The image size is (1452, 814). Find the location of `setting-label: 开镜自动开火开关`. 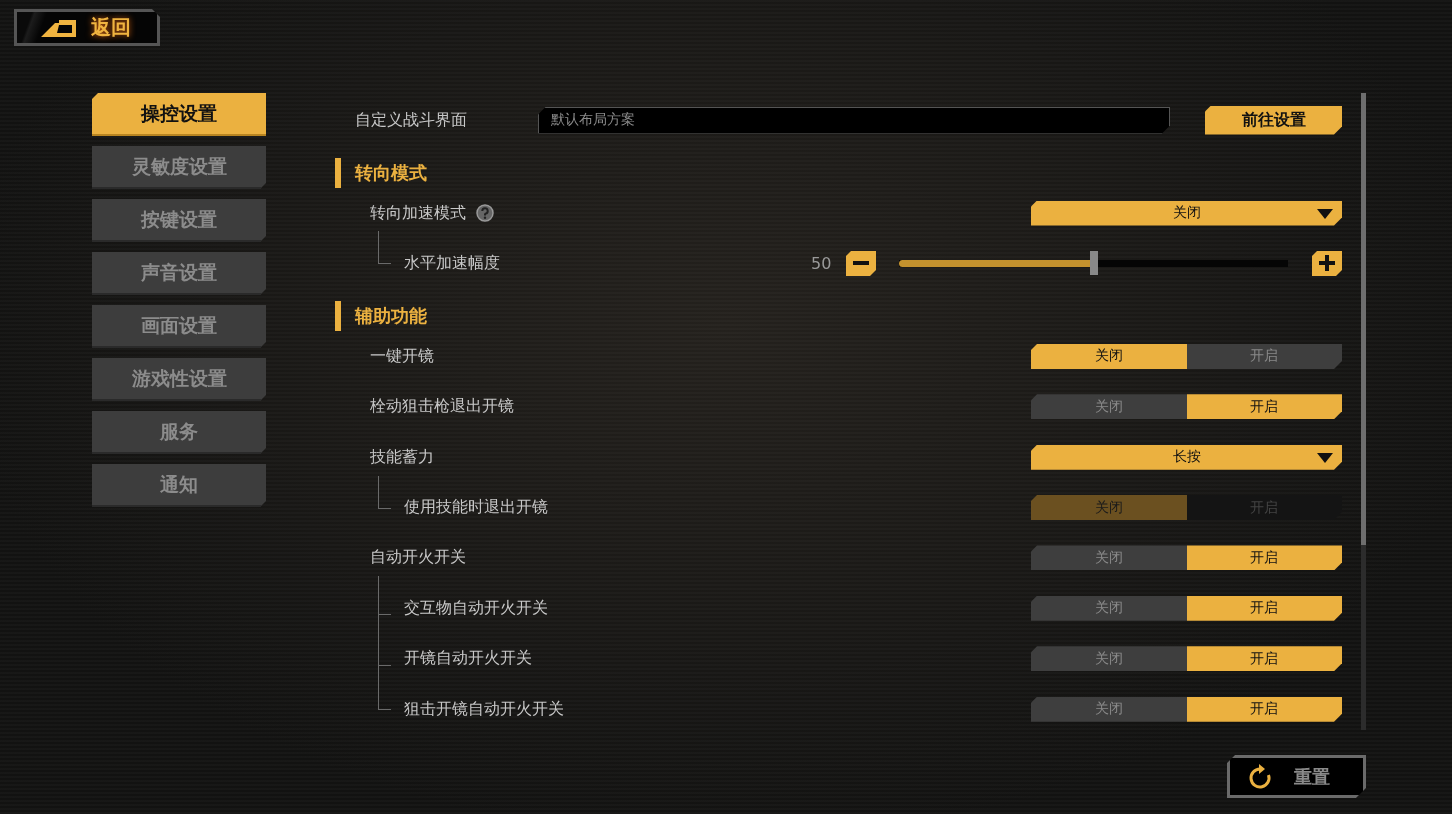

setting-label: 开镜自动开火开关 is located at coordinates (468, 659).